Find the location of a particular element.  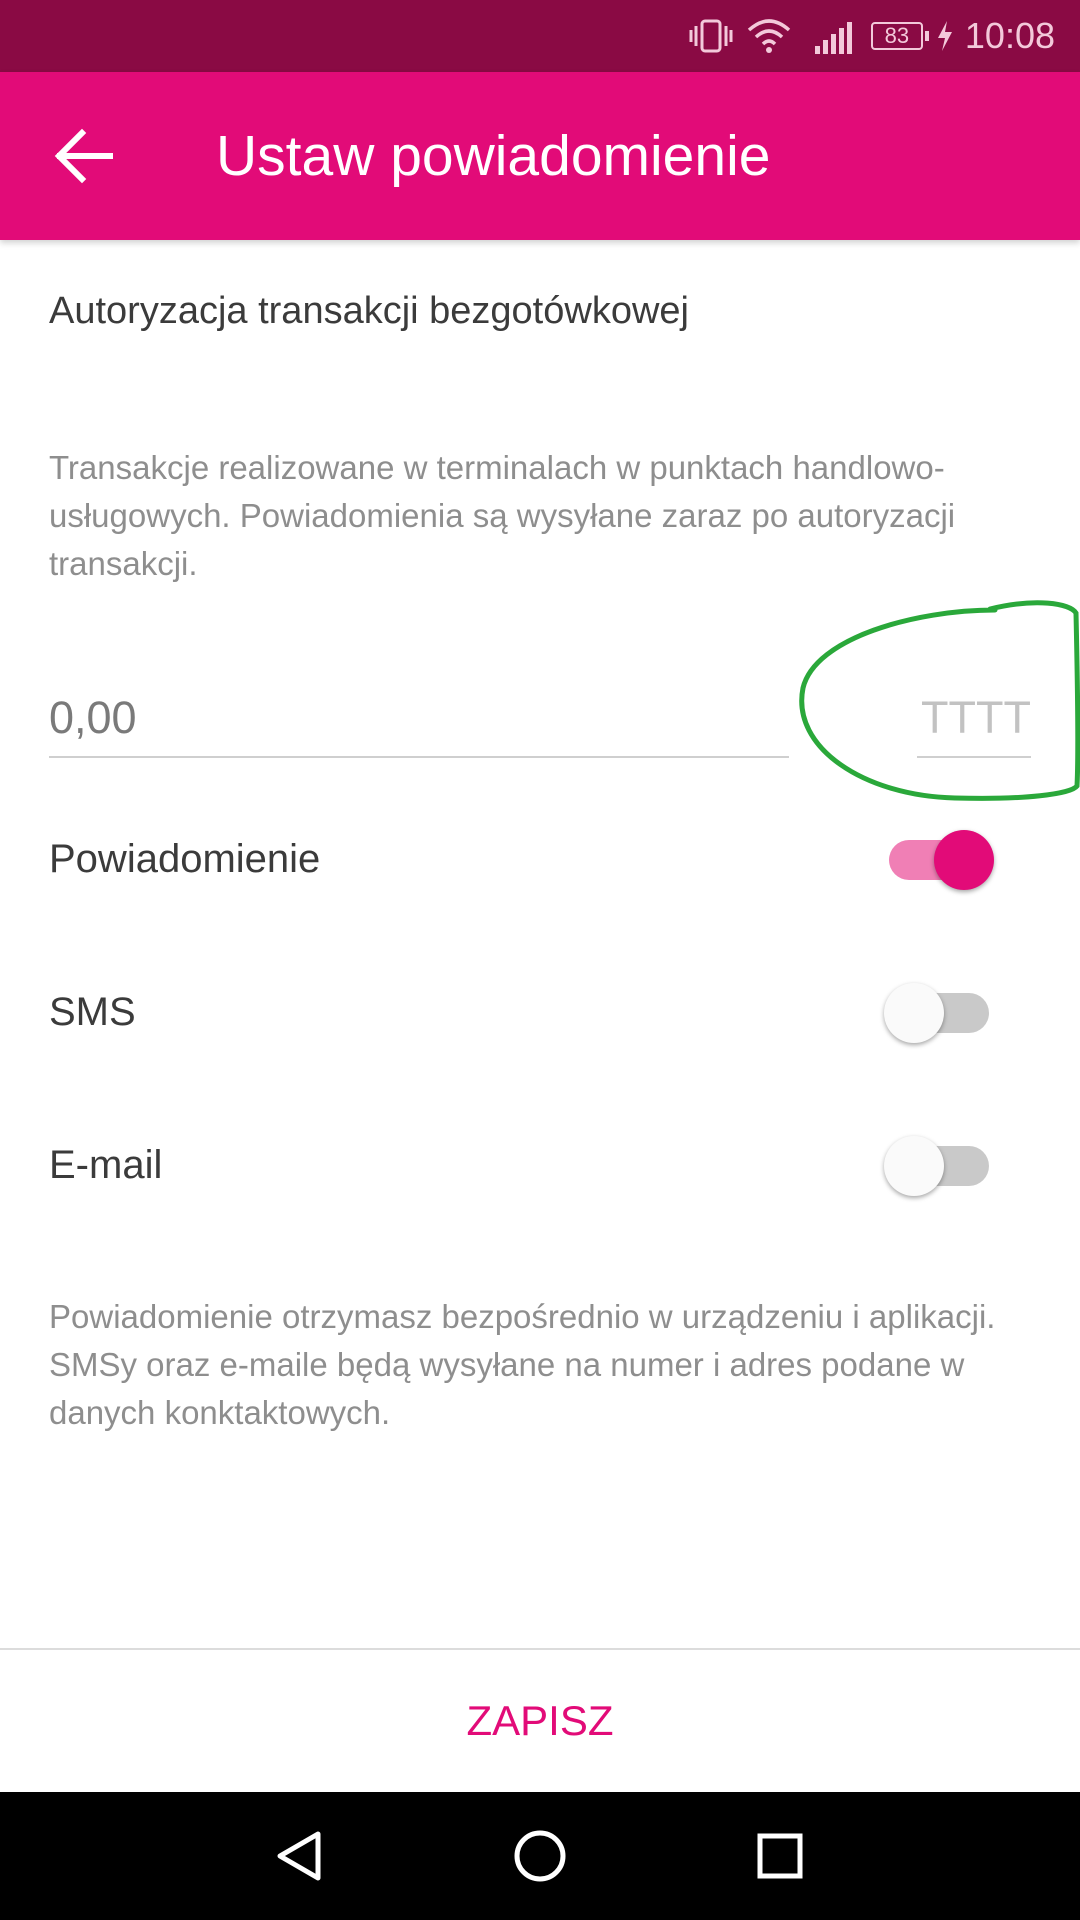

battery-icon: 83 is located at coordinates (899, 36).